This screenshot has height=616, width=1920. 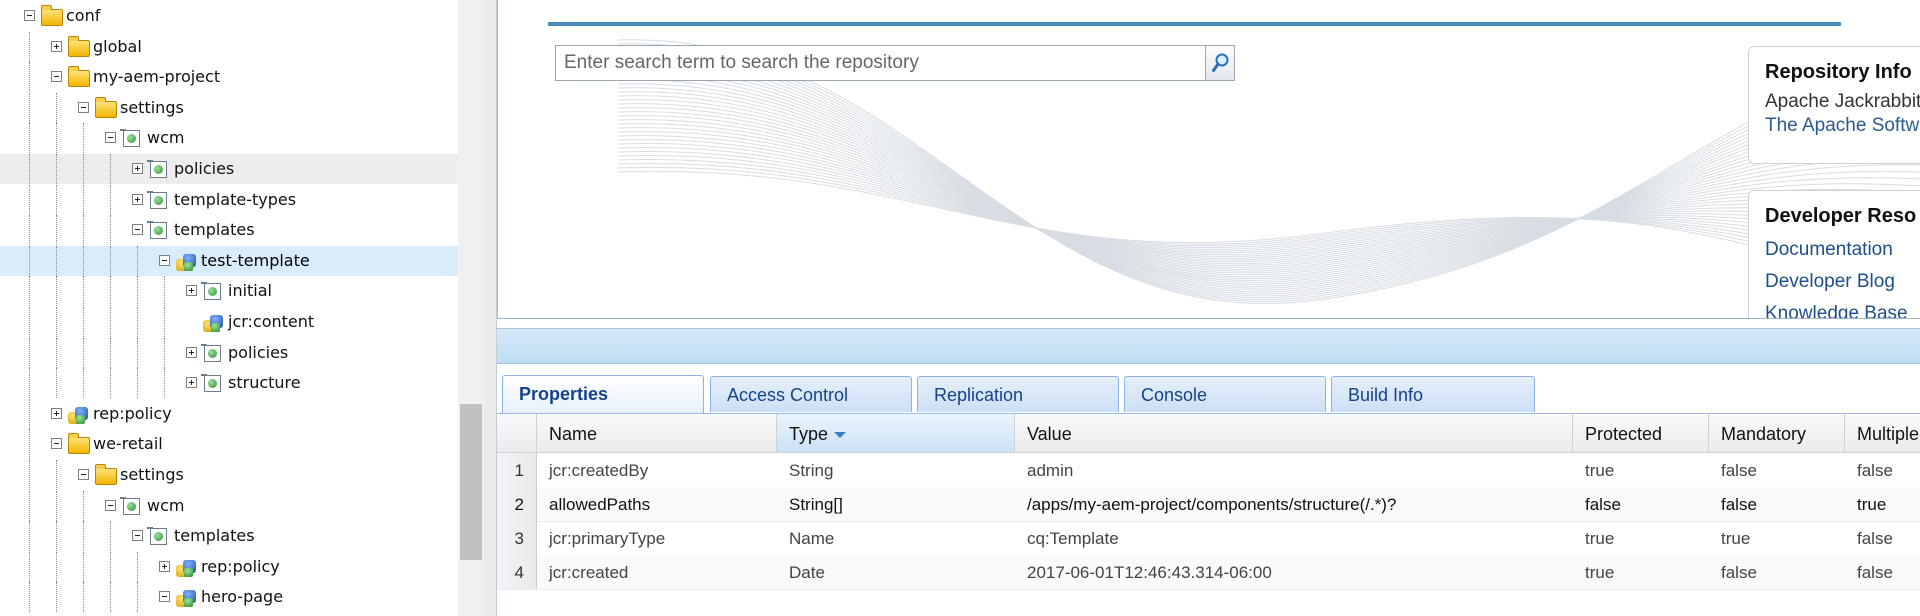 I want to click on column-header-type: Type, so click(x=896, y=433).